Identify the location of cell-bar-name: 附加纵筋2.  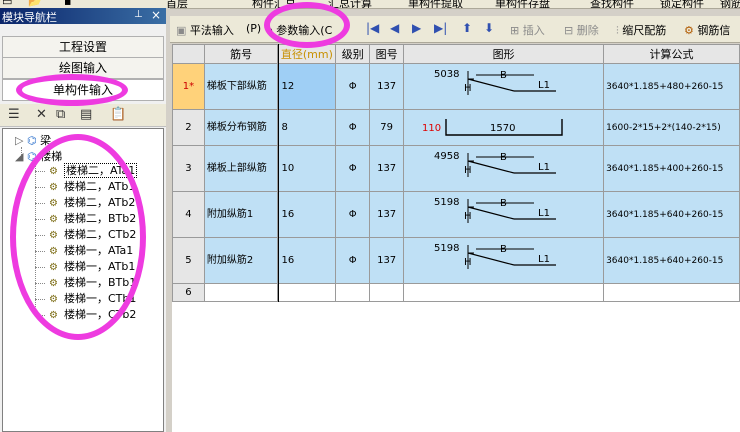
(241, 260).